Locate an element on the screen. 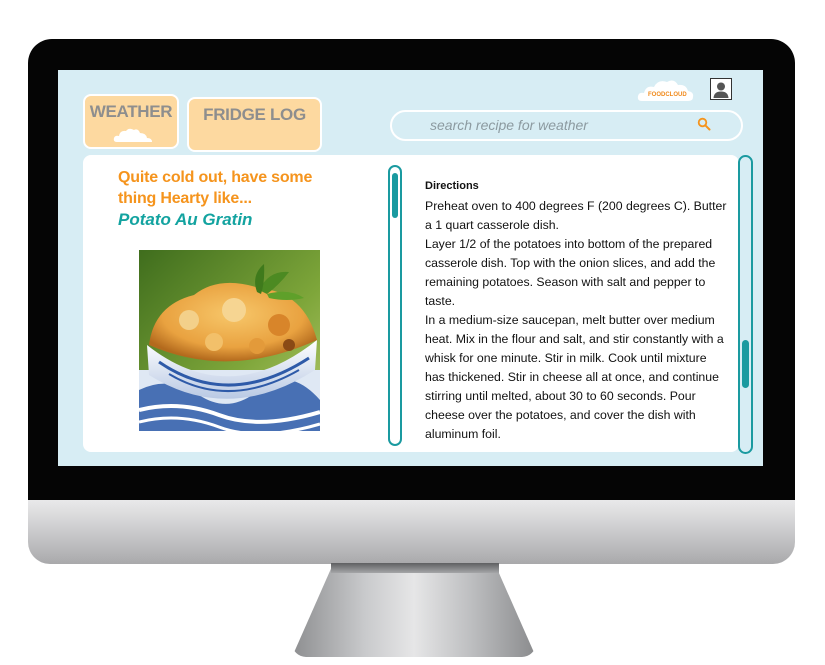 This screenshot has width=825, height=665. foodcloud-logo: FOODCLOUD is located at coordinates (666, 89).